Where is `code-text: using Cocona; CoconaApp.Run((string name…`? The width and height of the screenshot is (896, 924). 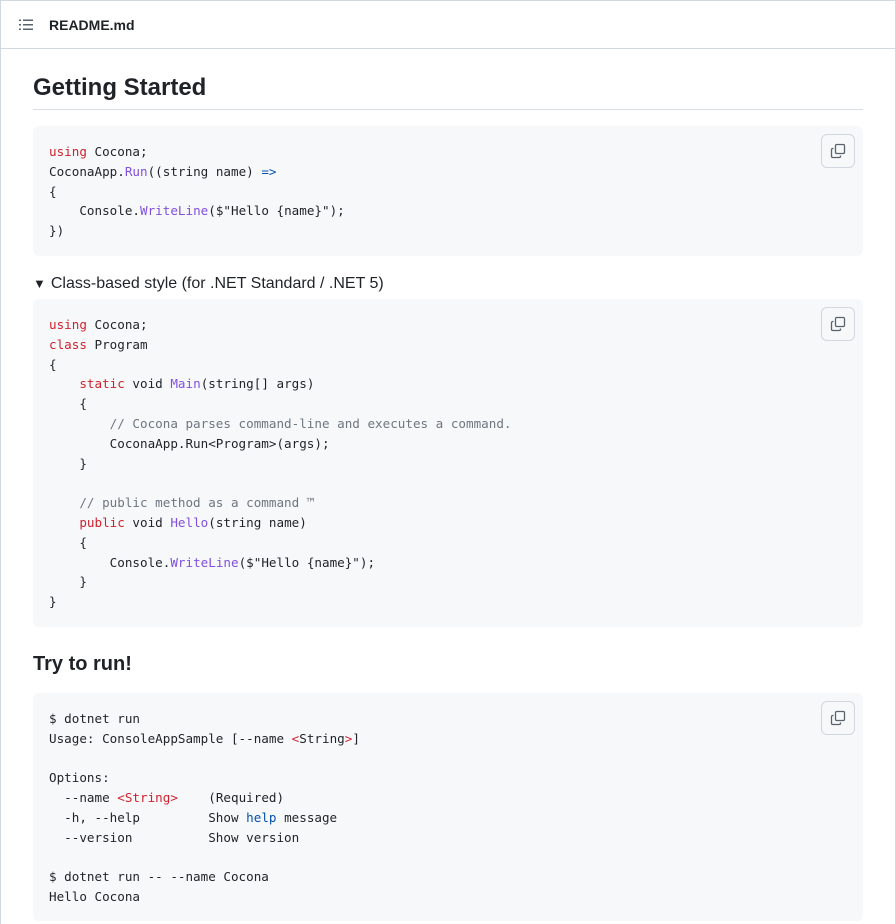 code-text: using Cocona; CoconaApp.Run((string name… is located at coordinates (197, 191).